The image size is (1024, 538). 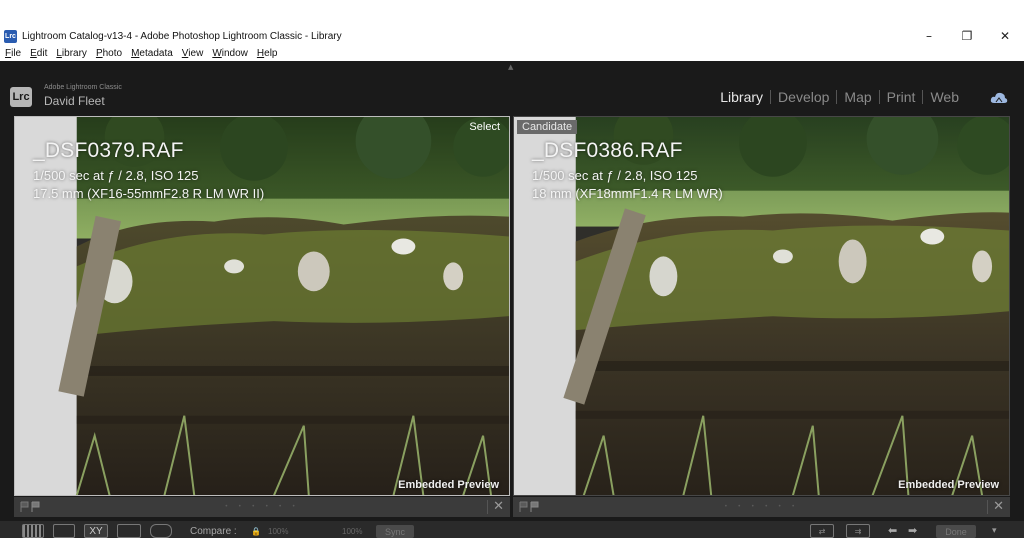 What do you see at coordinates (74, 101) in the screenshot?
I see `user-name: David Fleet` at bounding box center [74, 101].